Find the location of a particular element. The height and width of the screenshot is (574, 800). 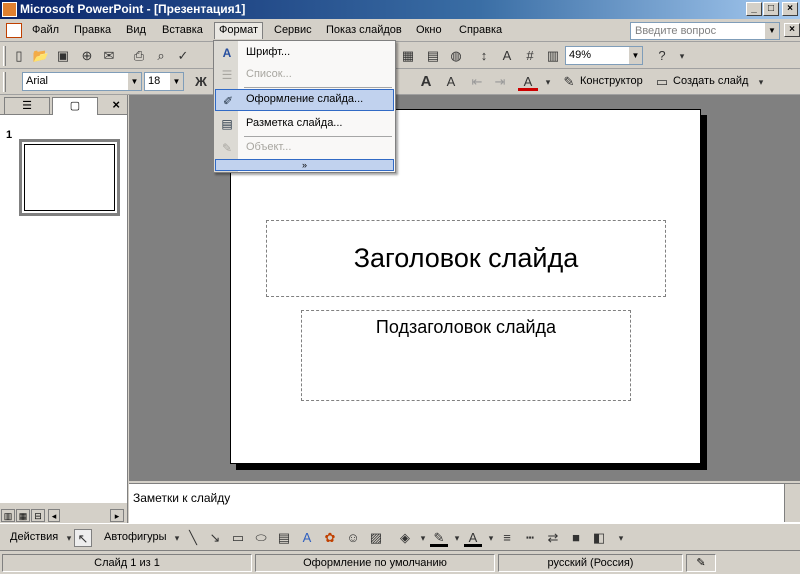

menu-tools: Сервис is located at coordinates (293, 31).